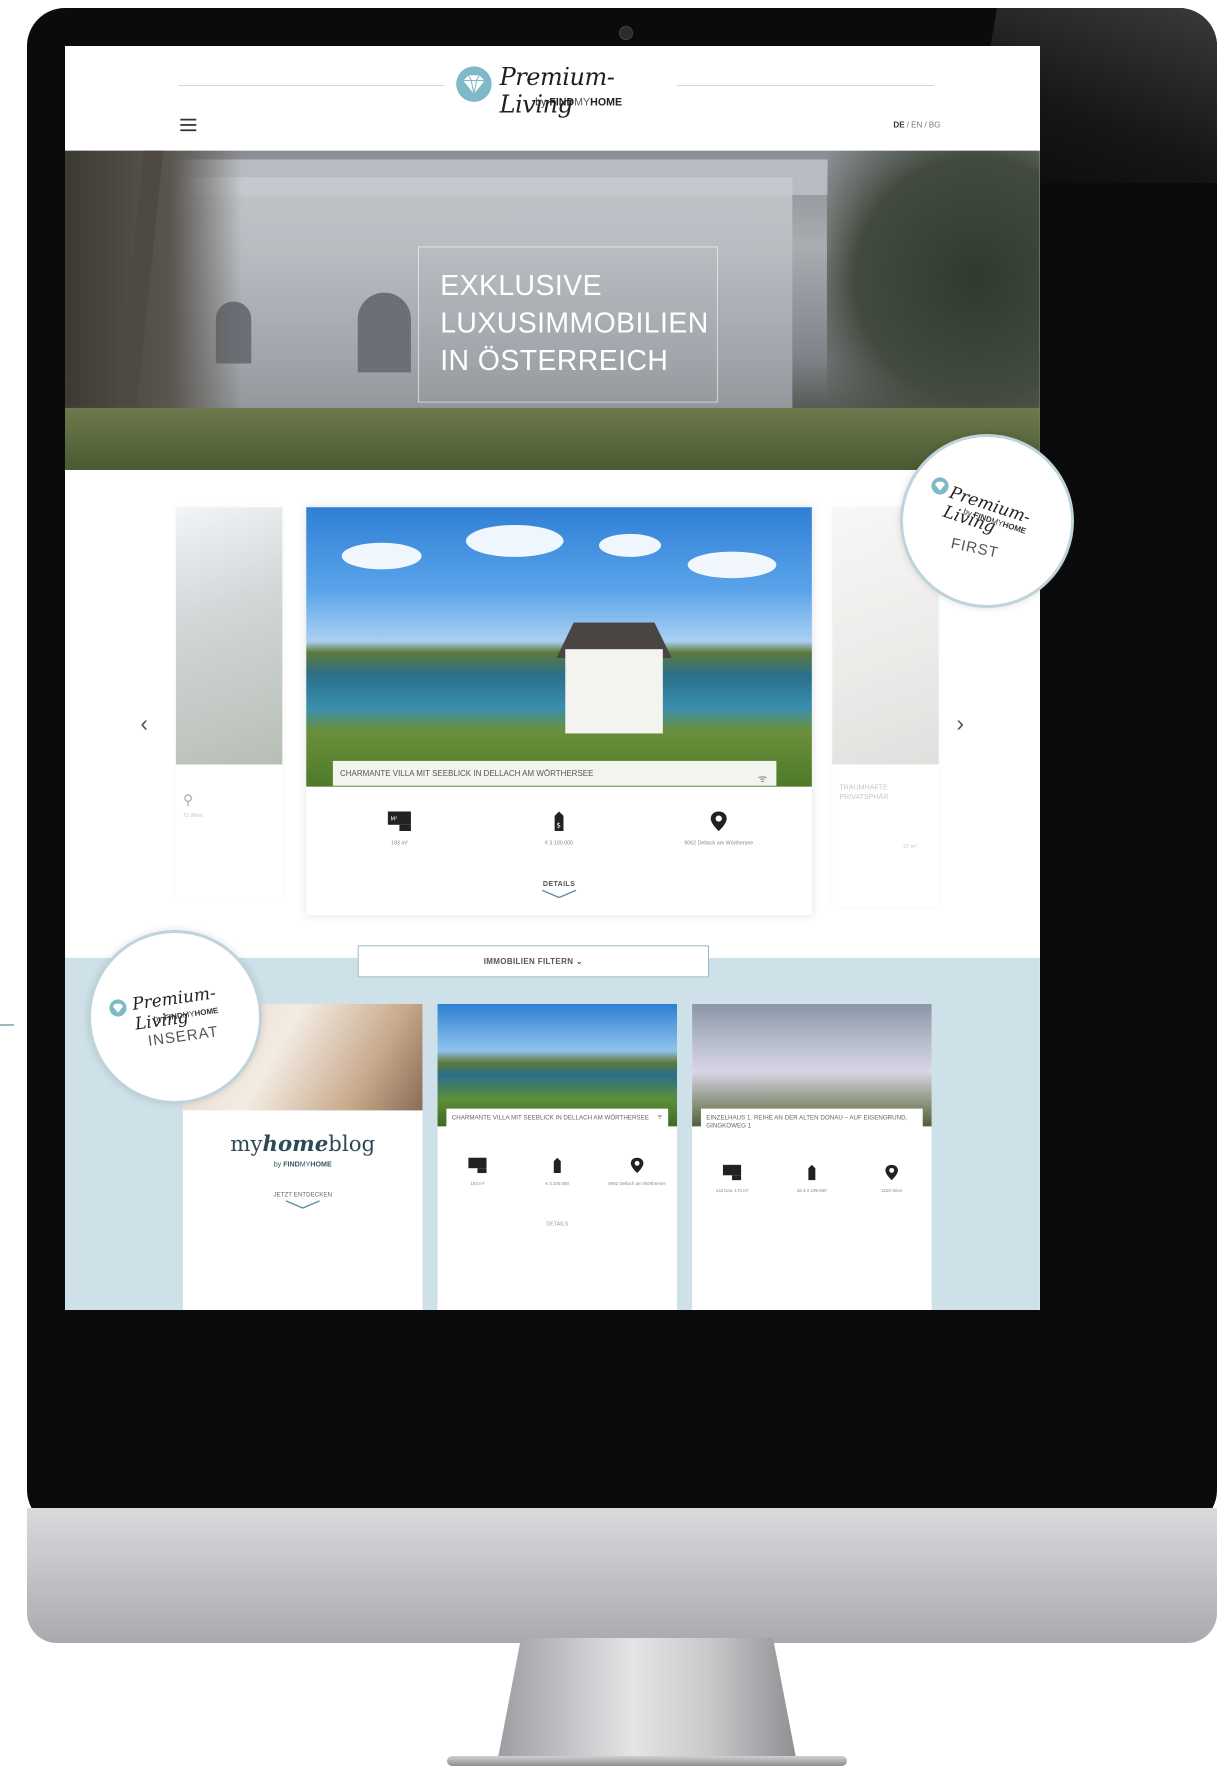 This screenshot has height=1771, width=1227. Describe the element at coordinates (229, 636) in the screenshot. I see `property-image` at that location.